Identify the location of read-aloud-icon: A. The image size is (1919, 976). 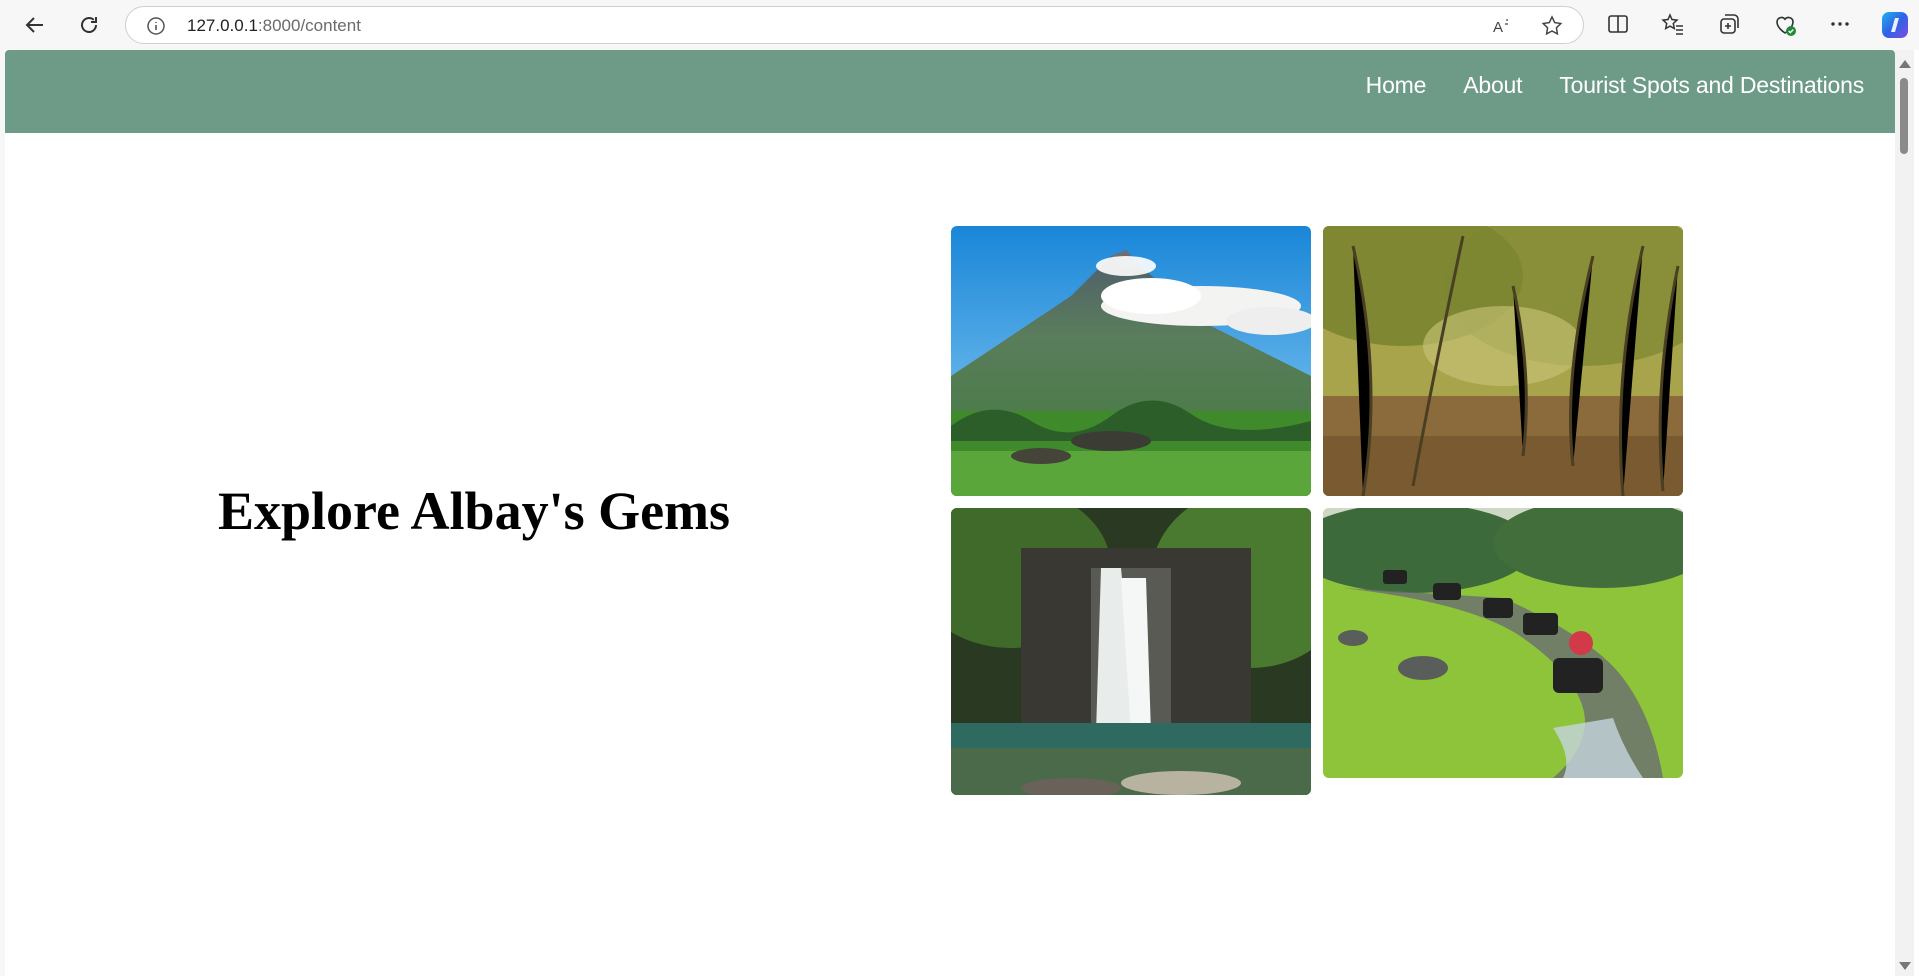
(1502, 26).